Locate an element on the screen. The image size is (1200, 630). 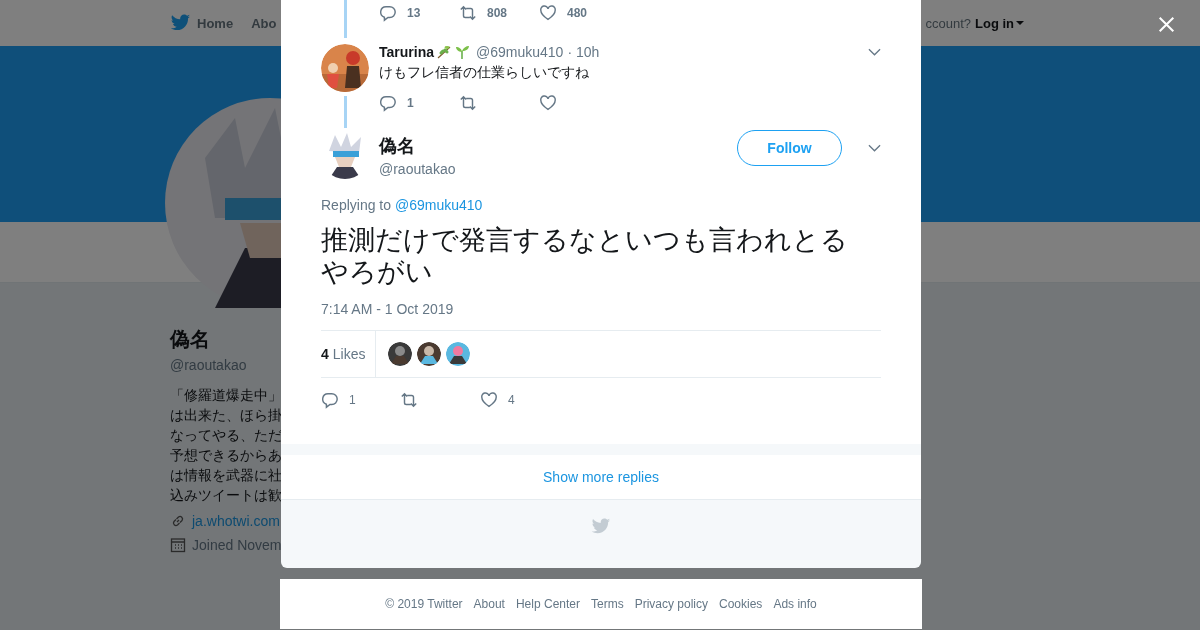
calendar-icon is located at coordinates (178, 545).